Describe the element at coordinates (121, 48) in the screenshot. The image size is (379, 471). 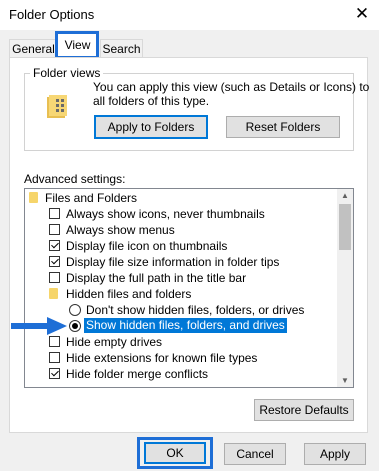
I see `tab-search: Search` at that location.